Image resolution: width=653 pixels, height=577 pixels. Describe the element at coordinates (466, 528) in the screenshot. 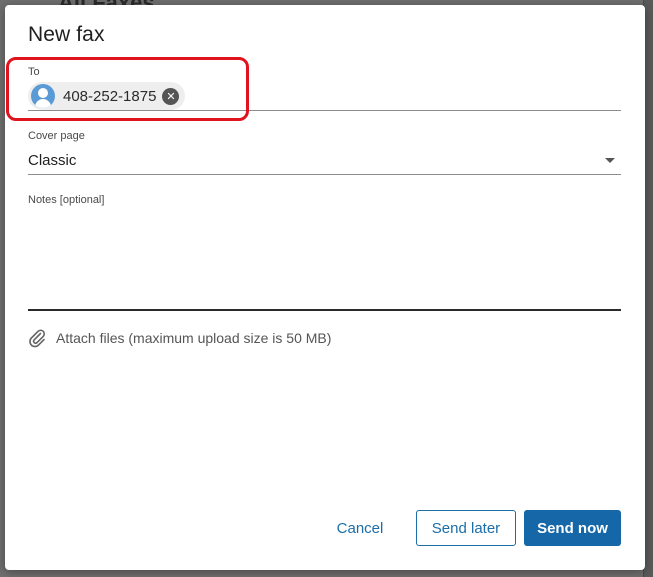

I see `send-later-button: Send later` at that location.